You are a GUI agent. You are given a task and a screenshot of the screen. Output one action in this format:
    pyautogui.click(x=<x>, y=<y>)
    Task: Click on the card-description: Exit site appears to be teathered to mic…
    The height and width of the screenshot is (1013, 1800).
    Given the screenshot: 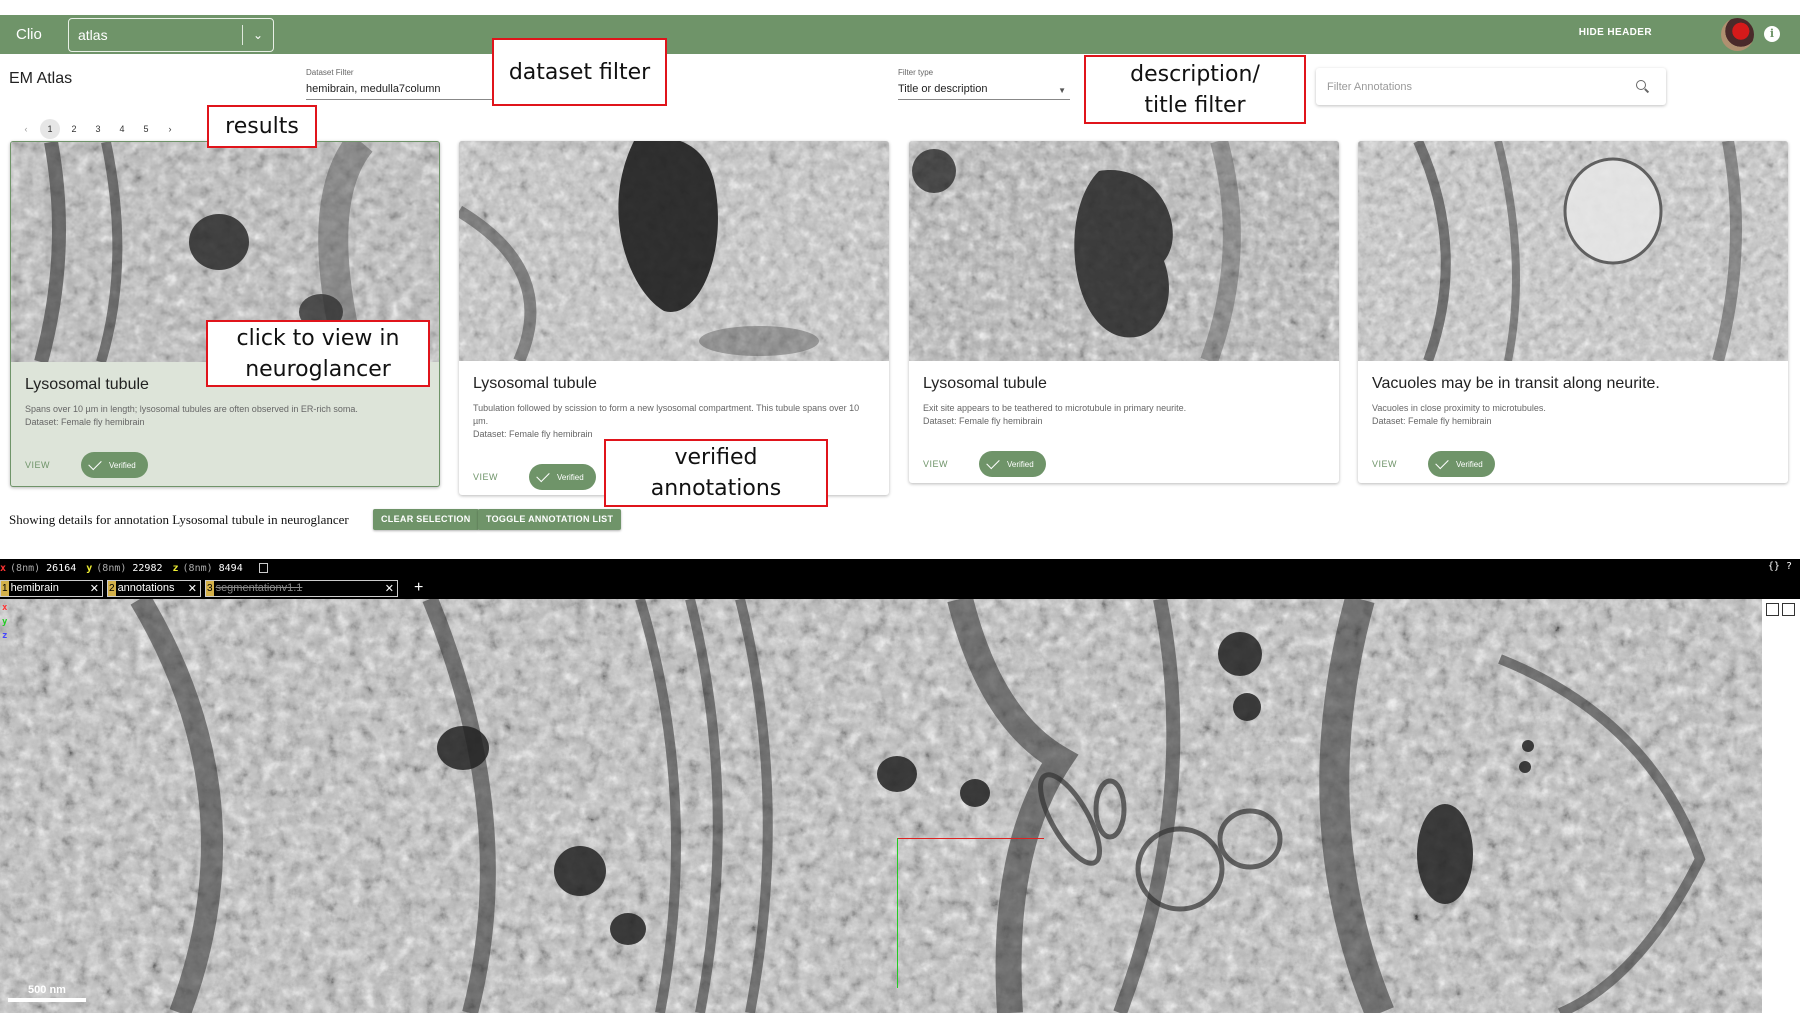 What is the action you would take?
    pyautogui.click(x=1055, y=408)
    